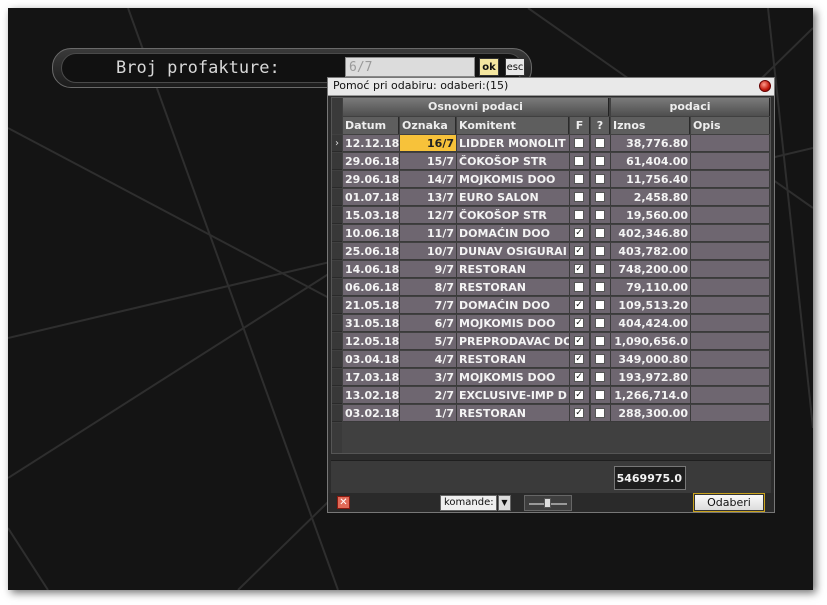 This screenshot has height=605, width=827. Describe the element at coordinates (551, 162) in the screenshot. I see `table-row: 29.06.18 15/7 ČOKOŠOP STR 61,404.00` at that location.